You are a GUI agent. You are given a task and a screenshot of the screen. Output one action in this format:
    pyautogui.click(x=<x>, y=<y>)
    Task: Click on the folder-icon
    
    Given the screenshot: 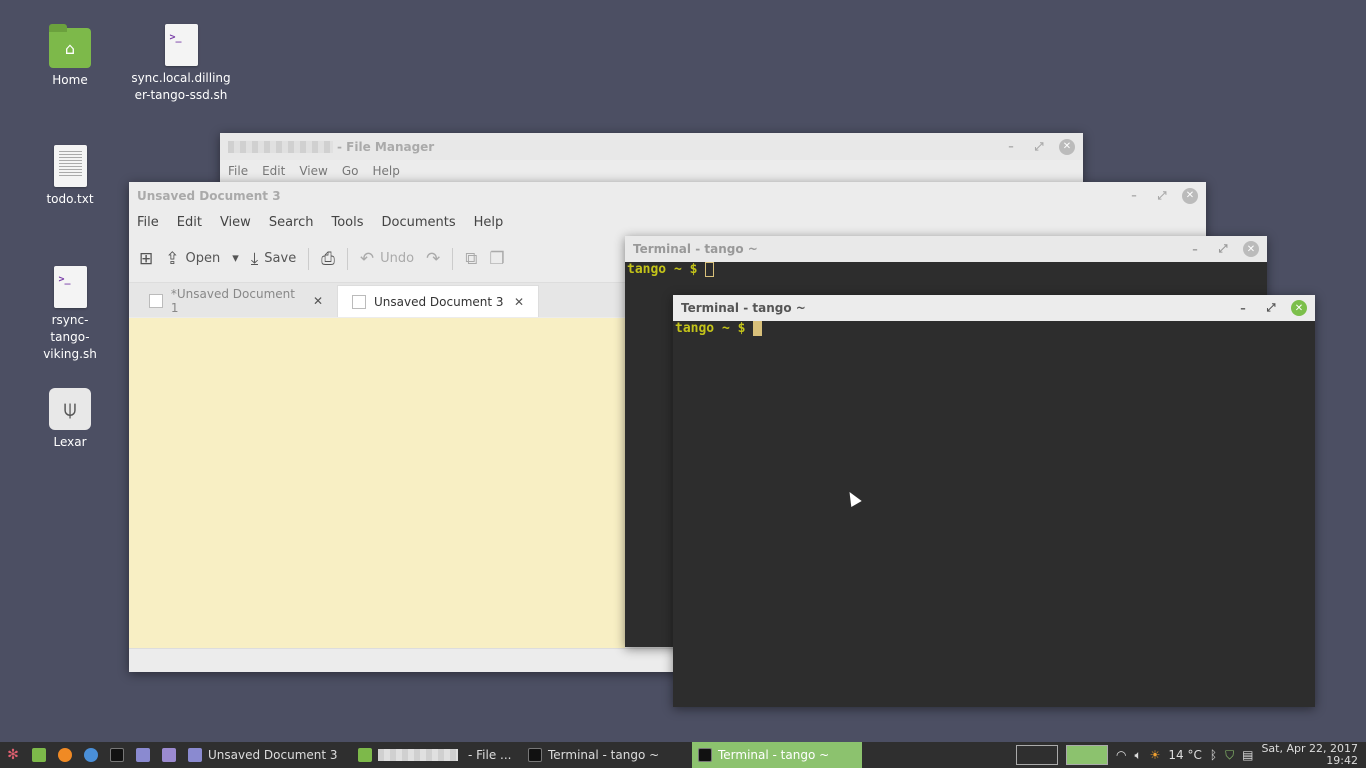 What is the action you would take?
    pyautogui.click(x=365, y=755)
    